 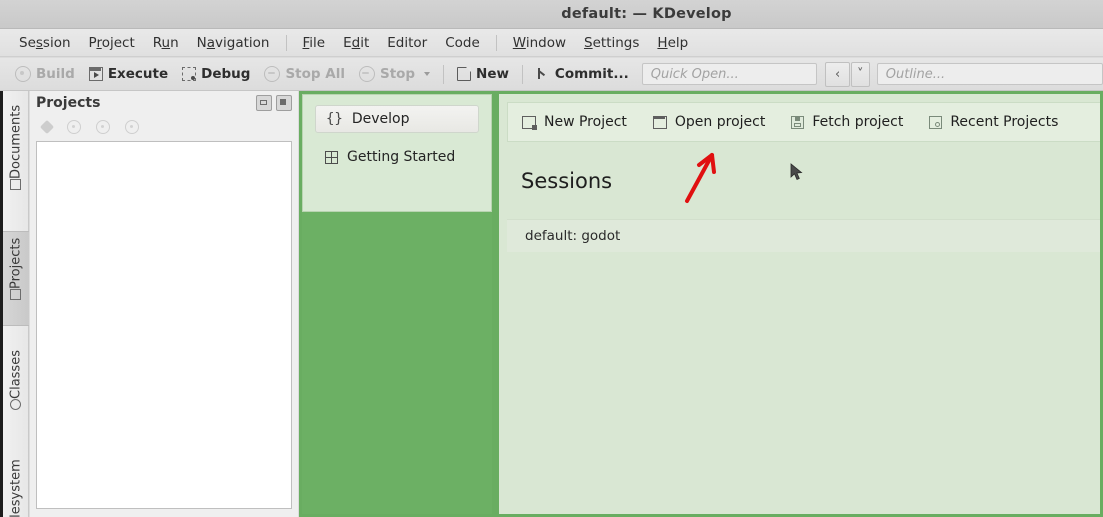 What do you see at coordinates (55, 74) in the screenshot?
I see `build-label: Build` at bounding box center [55, 74].